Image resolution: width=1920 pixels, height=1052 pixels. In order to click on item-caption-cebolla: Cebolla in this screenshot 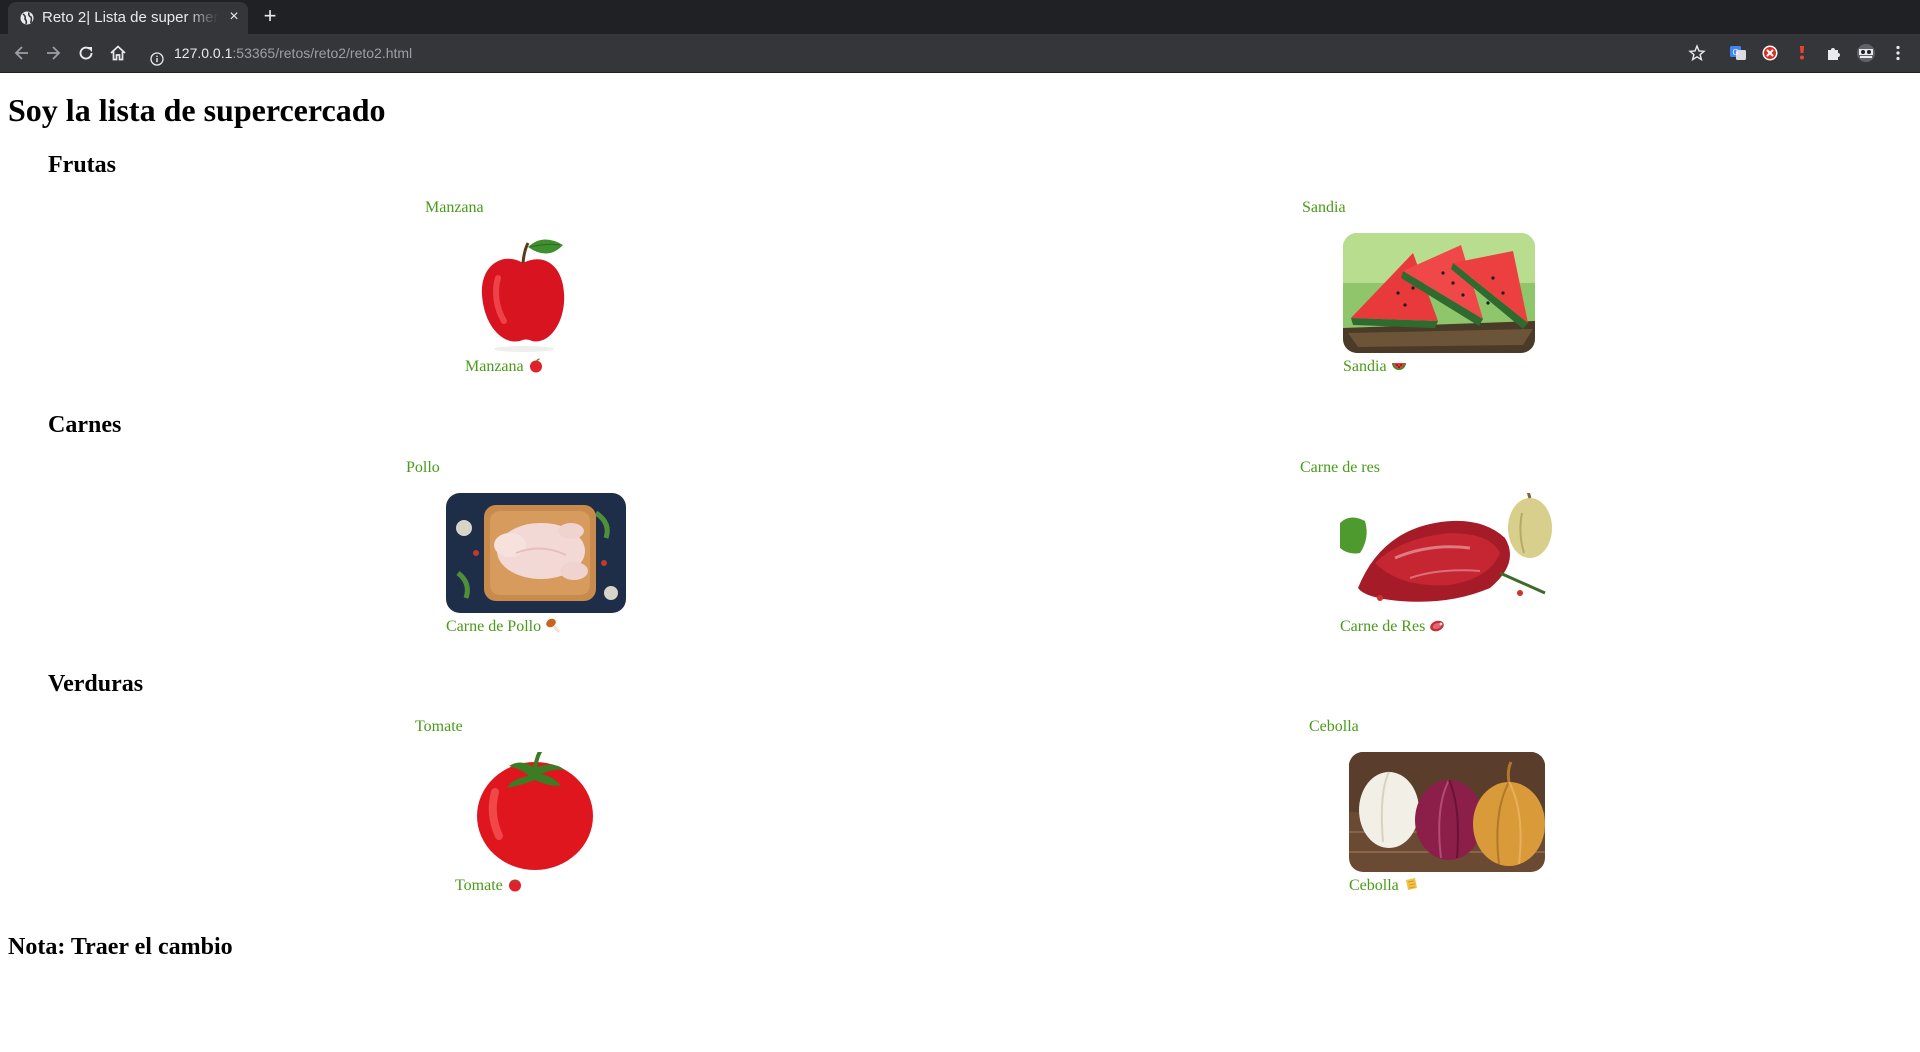, I will do `click(1384, 886)`.